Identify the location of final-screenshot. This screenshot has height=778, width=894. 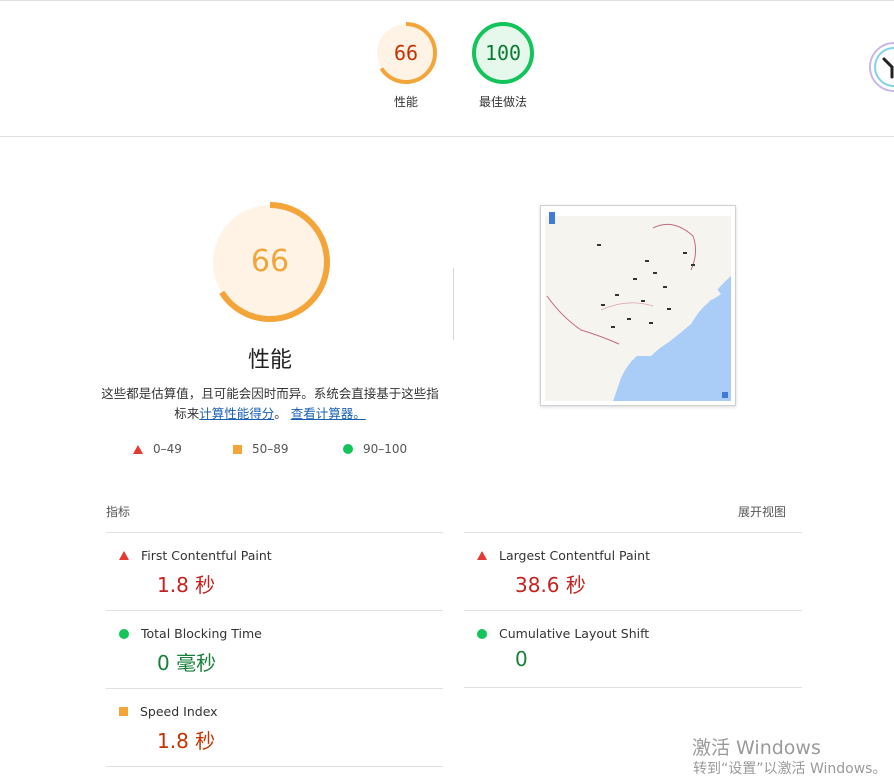
(638, 305).